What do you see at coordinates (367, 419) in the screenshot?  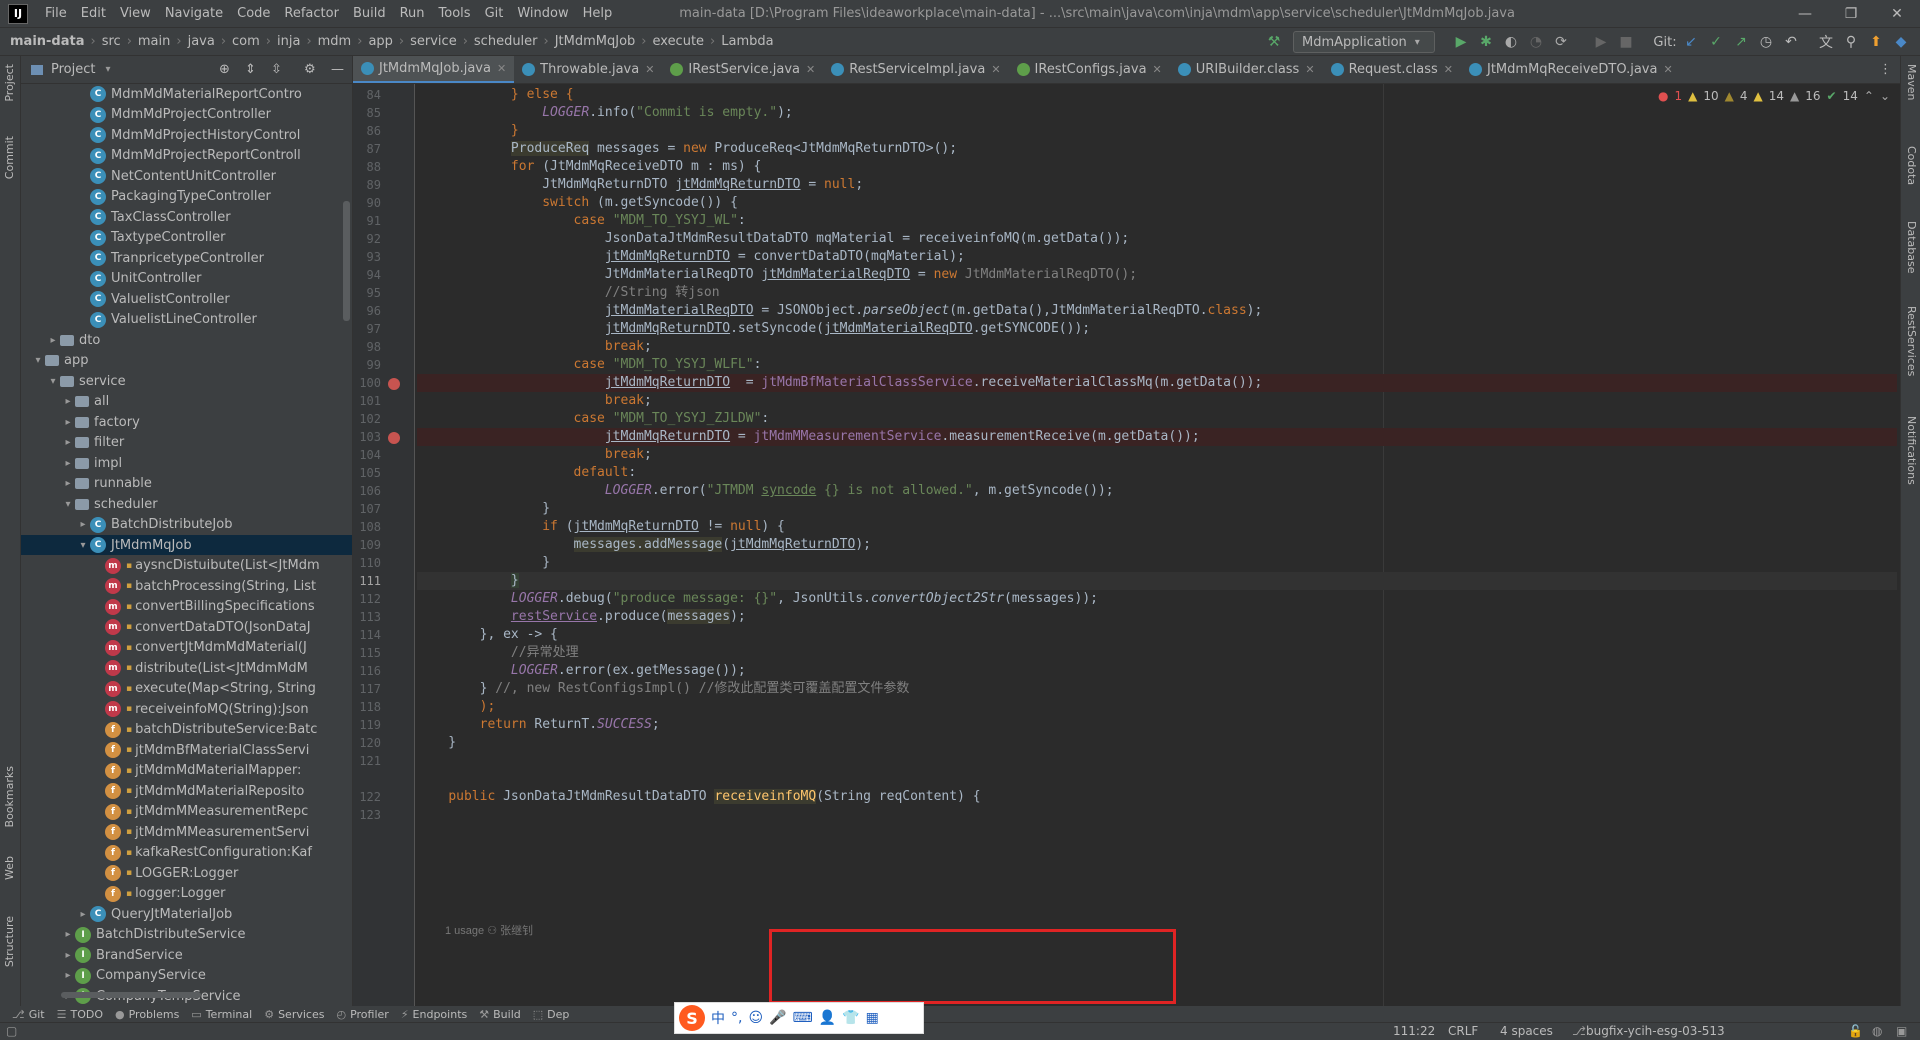 I see `line-number: 102` at bounding box center [367, 419].